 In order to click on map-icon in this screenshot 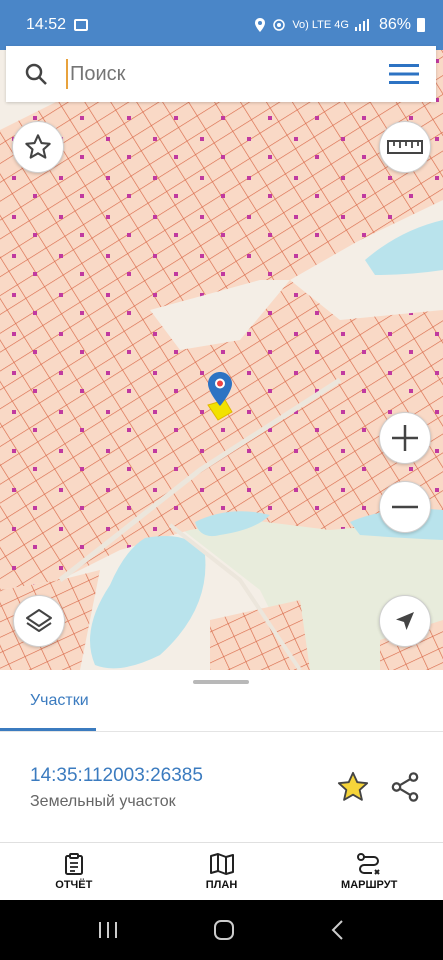, I will do `click(221, 864)`.